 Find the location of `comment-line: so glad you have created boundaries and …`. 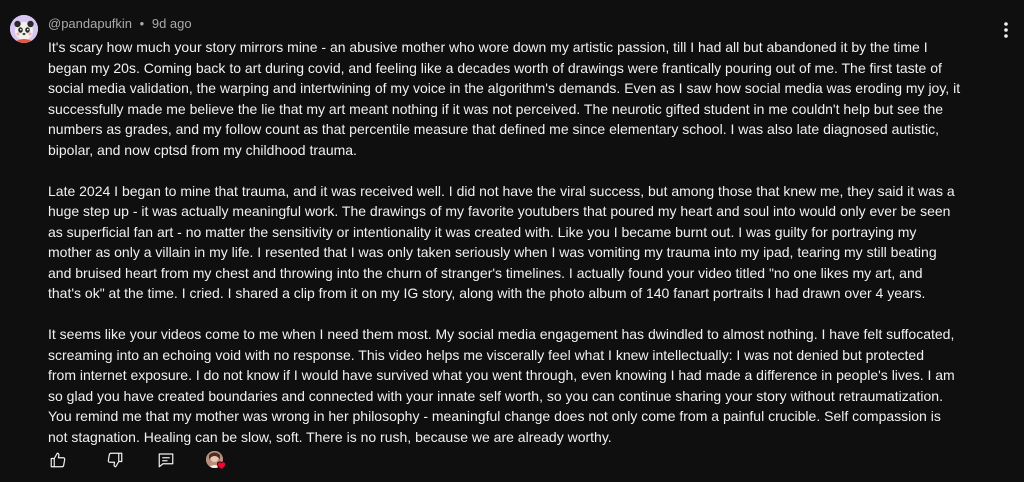

comment-line: so glad you have created boundaries and … is located at coordinates (495, 395).